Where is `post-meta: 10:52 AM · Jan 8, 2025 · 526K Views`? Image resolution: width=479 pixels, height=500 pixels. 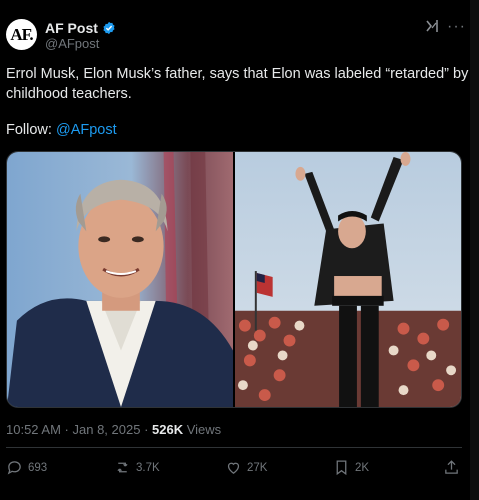 post-meta: 10:52 AM · Jan 8, 2025 · 526K Views is located at coordinates (113, 429).